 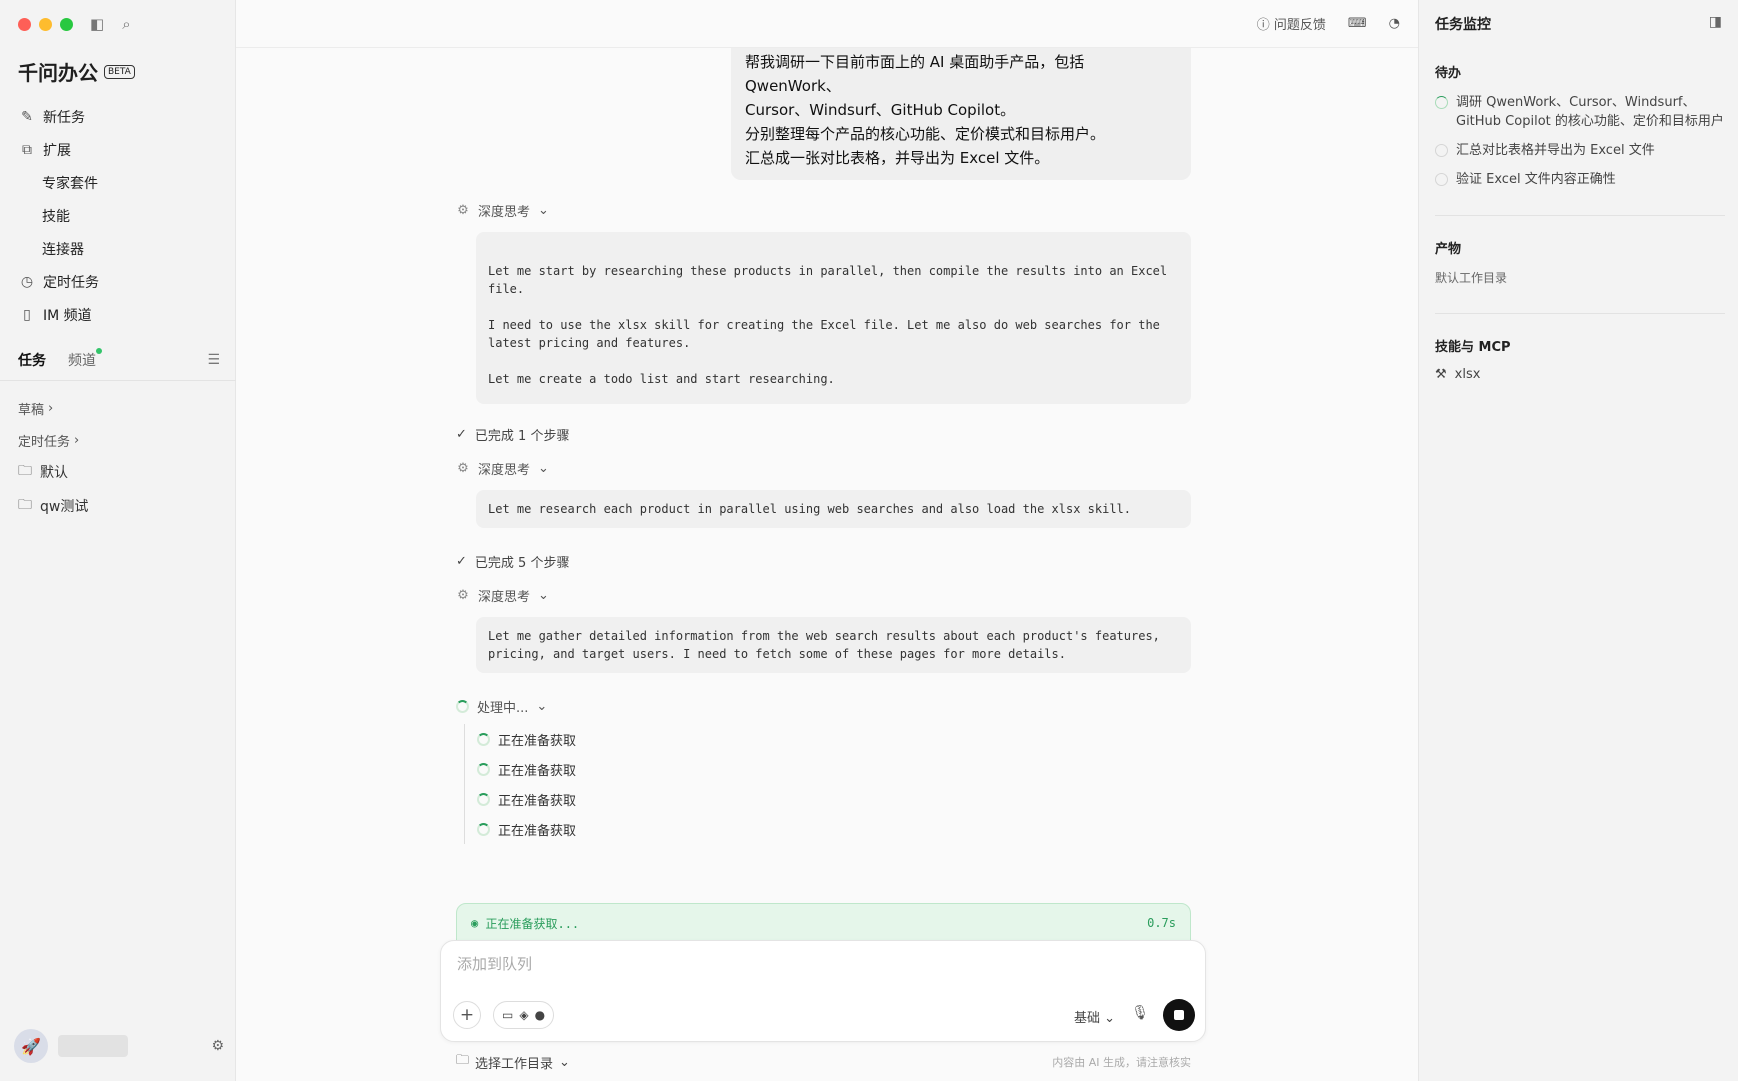 What do you see at coordinates (82, 361) in the screenshot?
I see `tab-label: 频道` at bounding box center [82, 361].